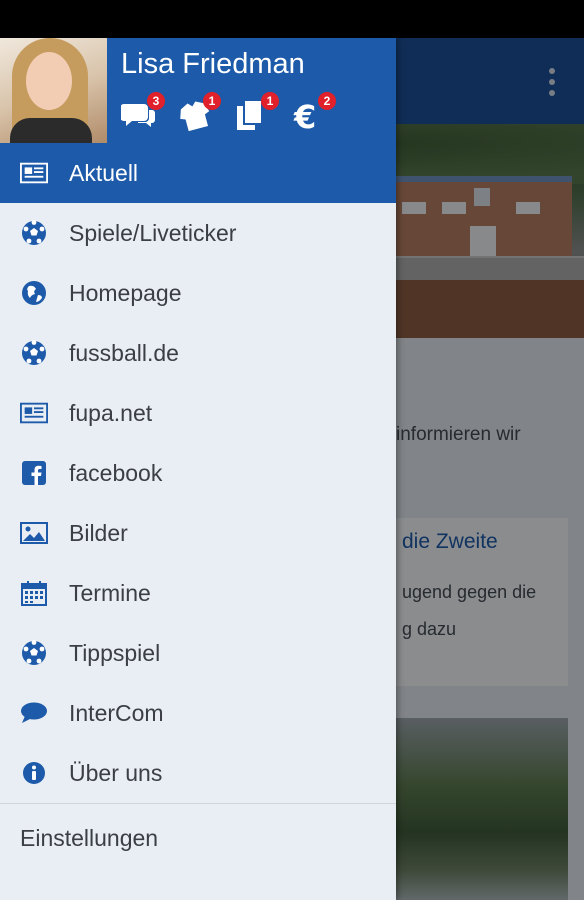 This screenshot has width=584, height=900. I want to click on menu-item-label: Über uns, so click(116, 773).